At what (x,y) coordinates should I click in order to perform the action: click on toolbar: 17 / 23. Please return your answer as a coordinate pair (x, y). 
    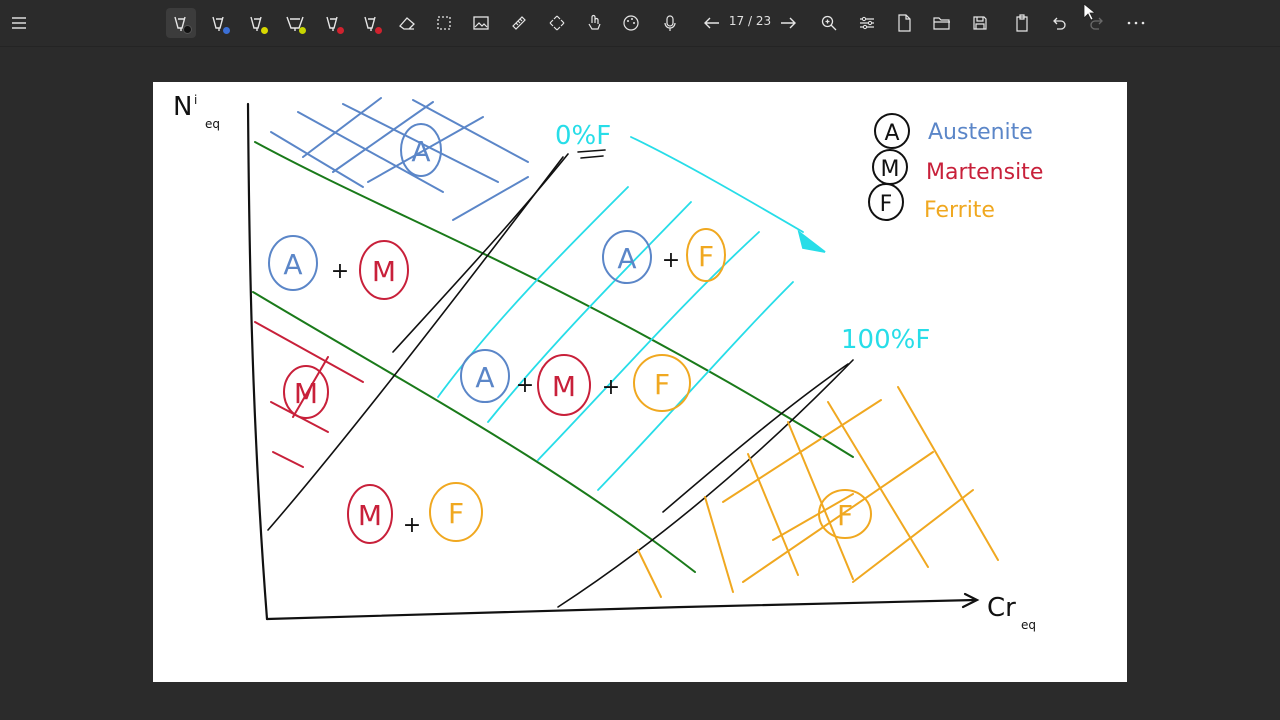
    Looking at the image, I should click on (640, 23).